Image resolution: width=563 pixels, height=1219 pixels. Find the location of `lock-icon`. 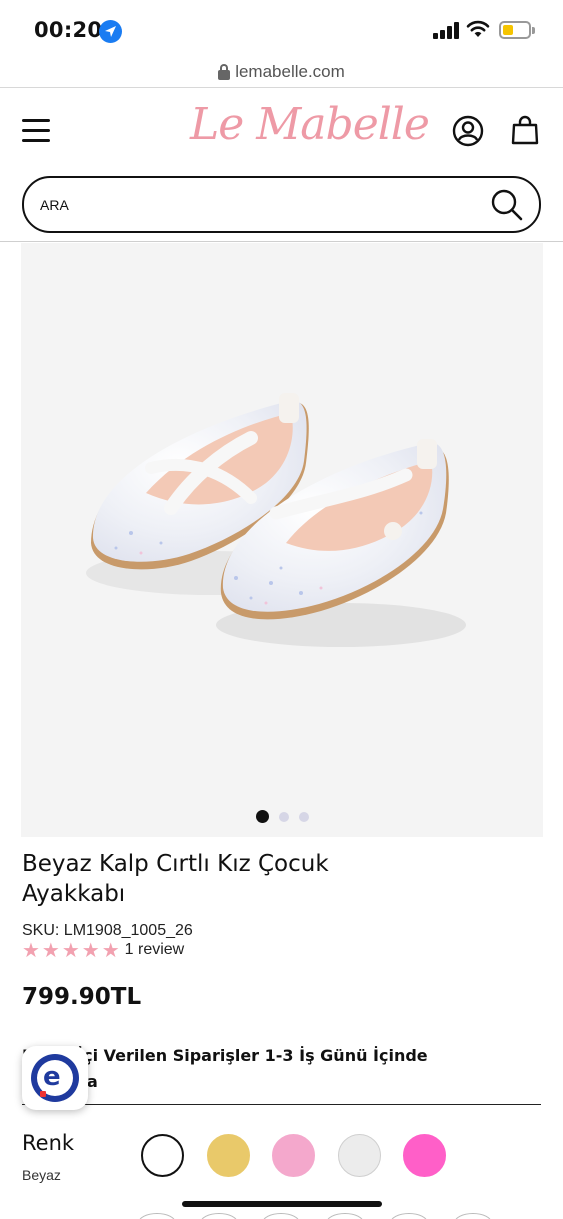

lock-icon is located at coordinates (224, 72).